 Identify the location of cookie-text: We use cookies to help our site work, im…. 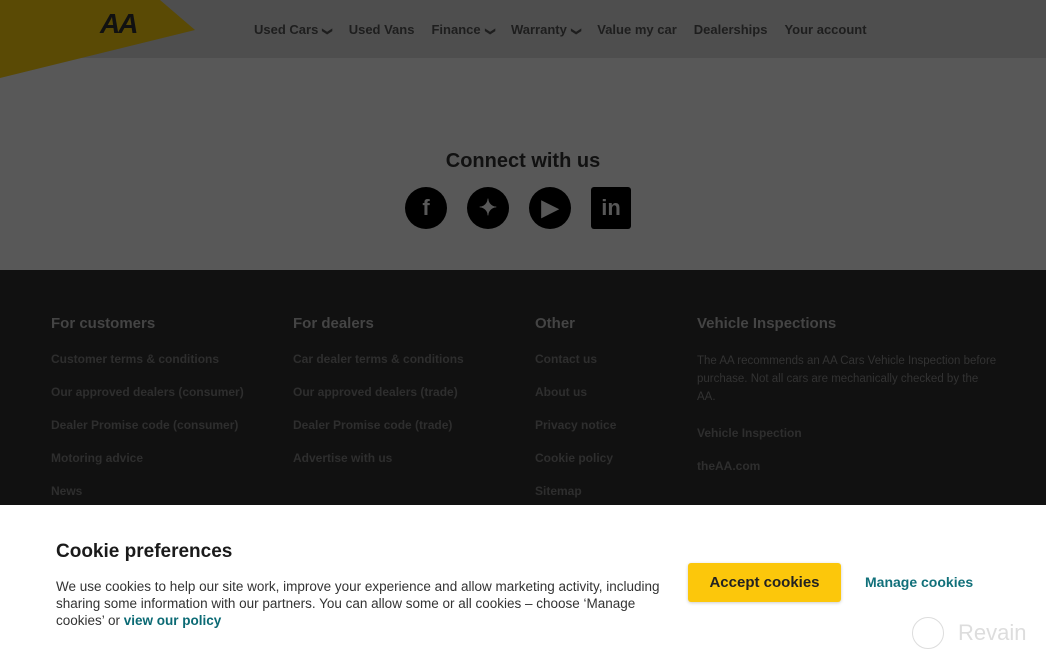
(361, 603).